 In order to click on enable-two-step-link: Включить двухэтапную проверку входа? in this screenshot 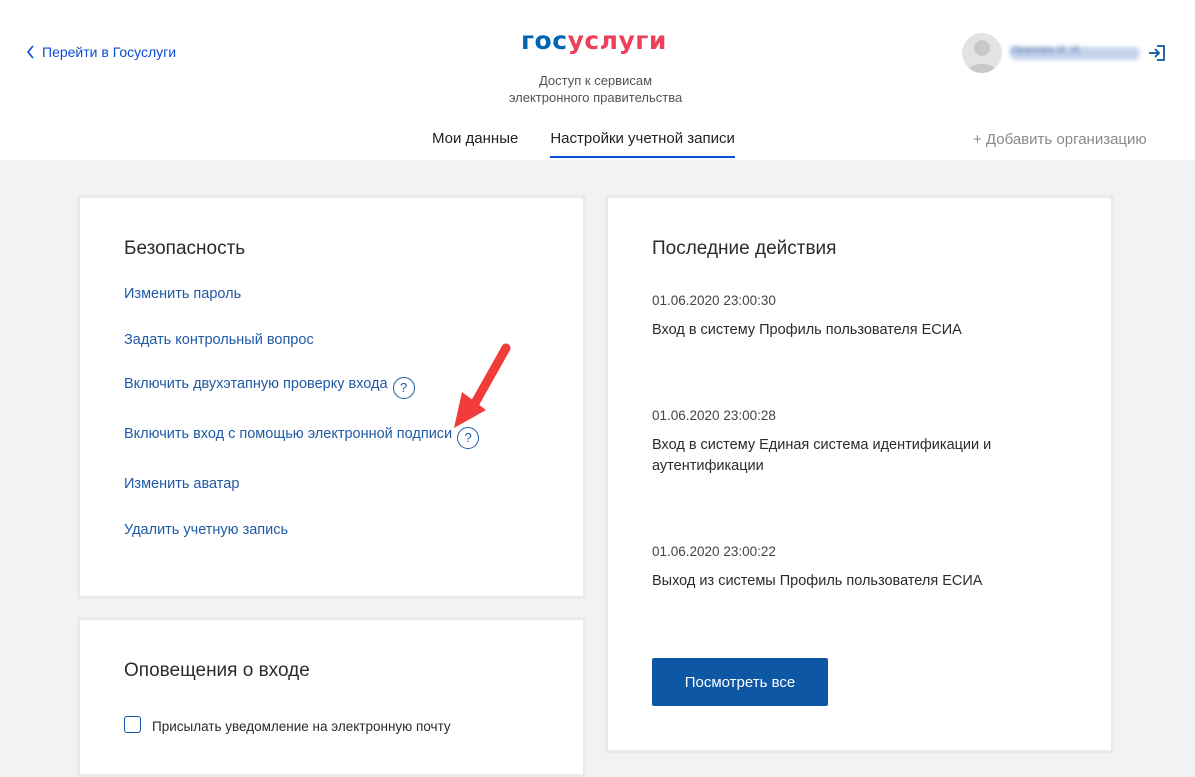, I will do `click(269, 387)`.